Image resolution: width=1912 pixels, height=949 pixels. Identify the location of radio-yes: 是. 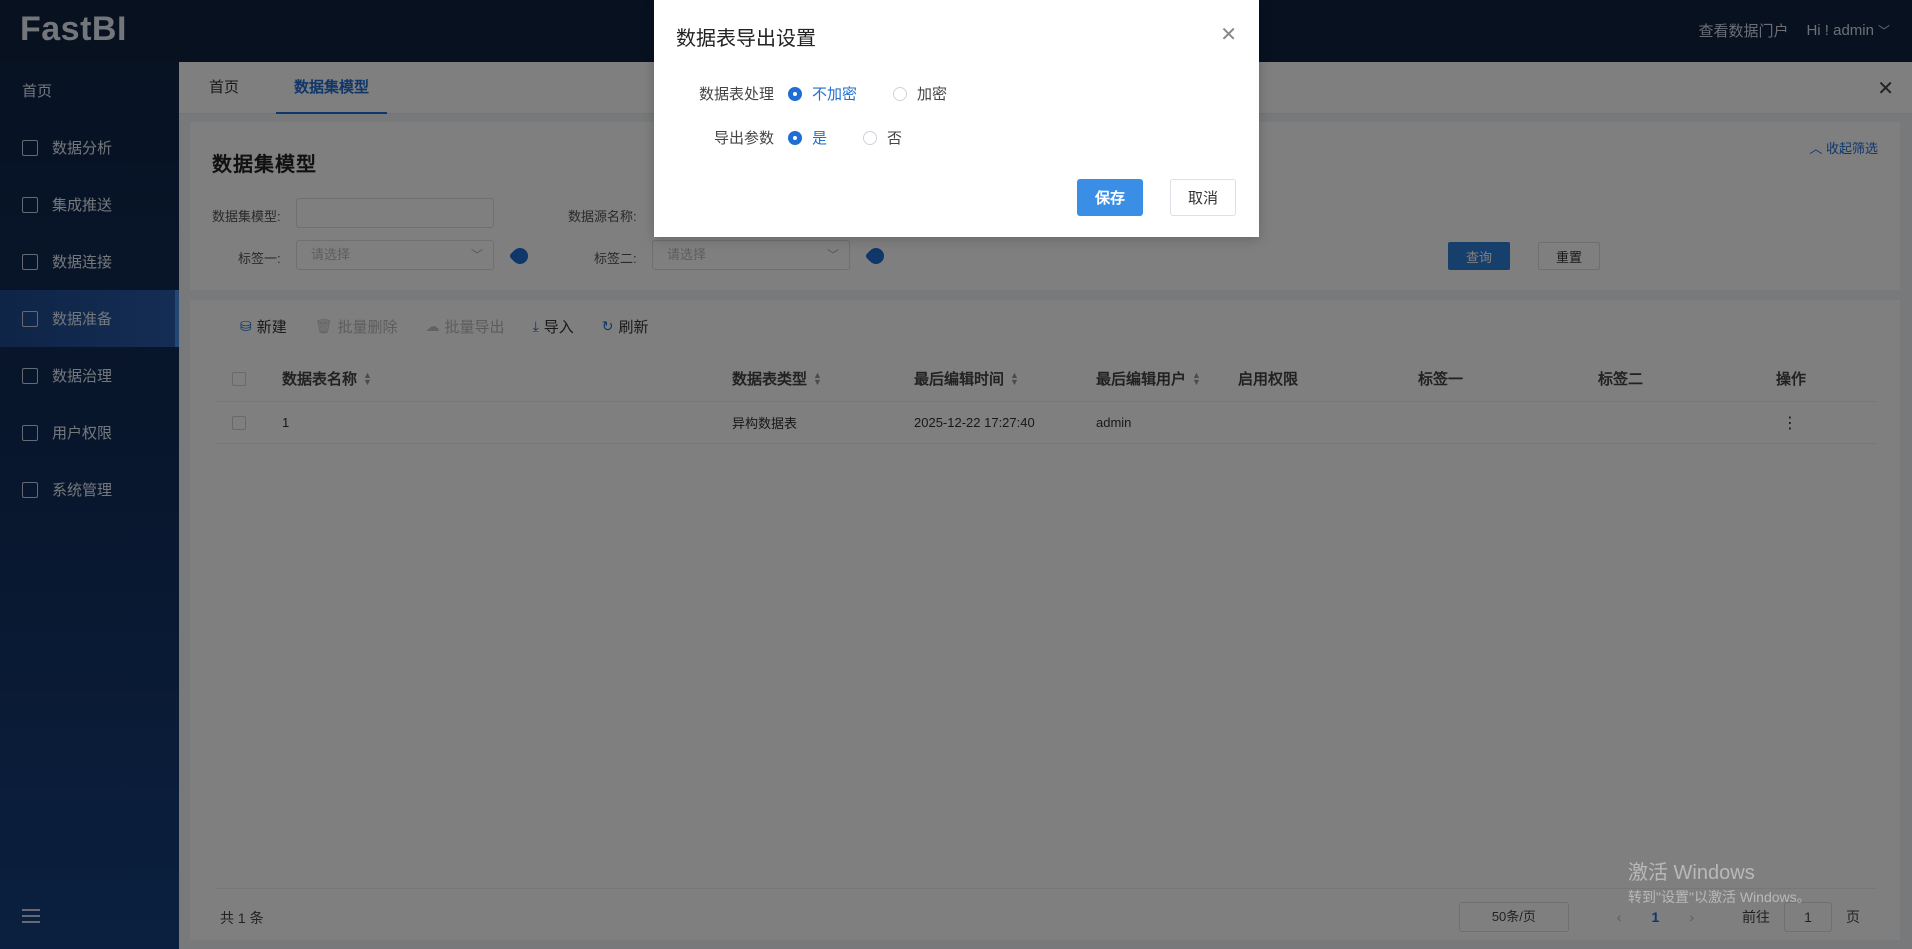
(807, 137).